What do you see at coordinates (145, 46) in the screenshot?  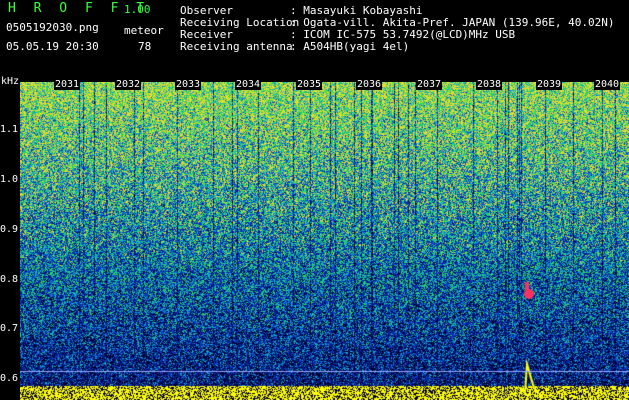 I see `meteor-count: 78` at bounding box center [145, 46].